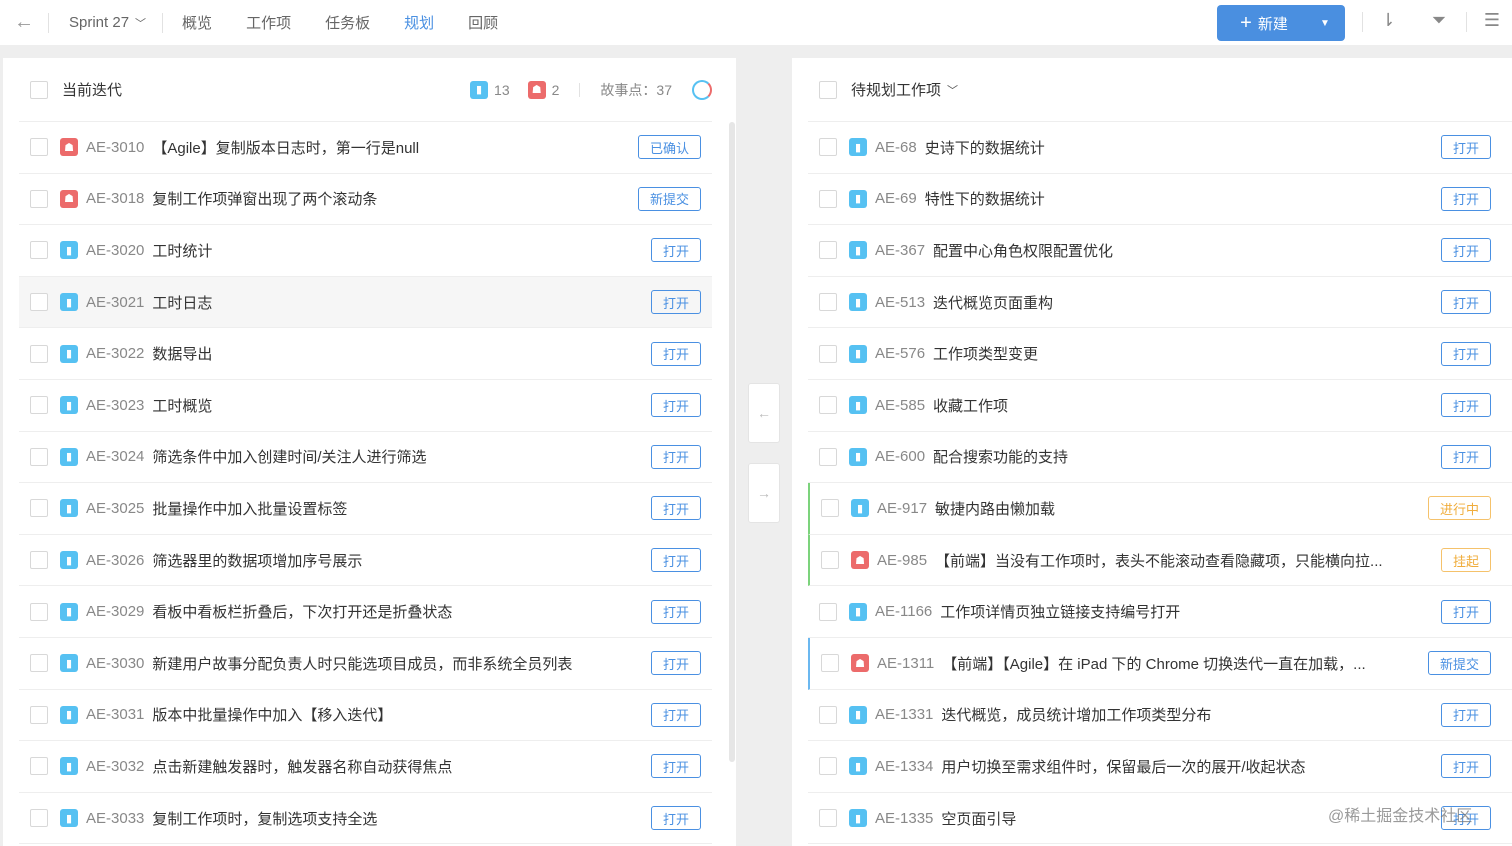 This screenshot has height=846, width=1512. I want to click on work-item-row: ▮ AE-3029 看板中看板栏折叠后，下次打开还是折叠状态 打开, so click(365, 612).